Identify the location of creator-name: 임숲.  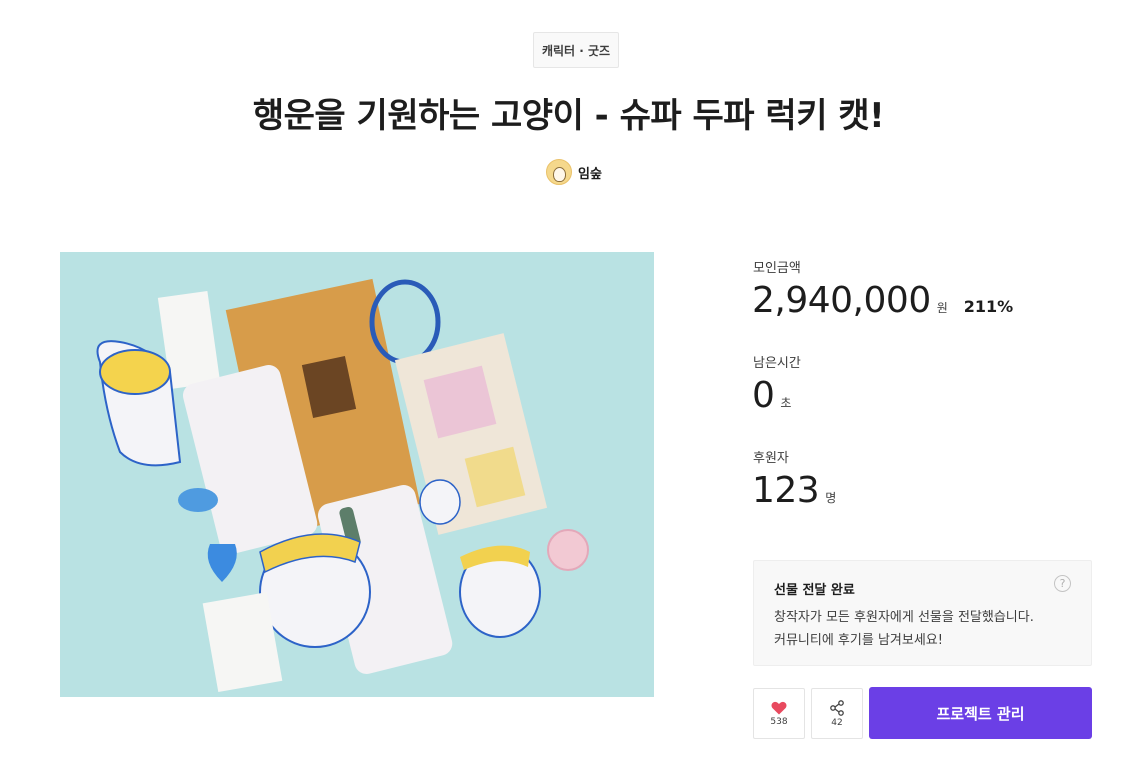
(590, 172).